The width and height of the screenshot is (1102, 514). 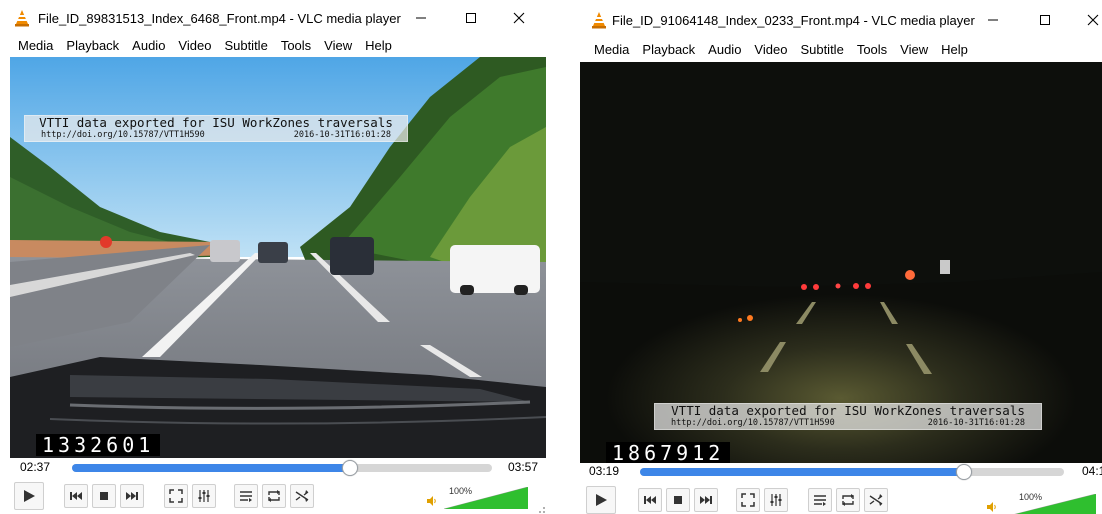 I want to click on seek-progress, so click(x=211, y=468).